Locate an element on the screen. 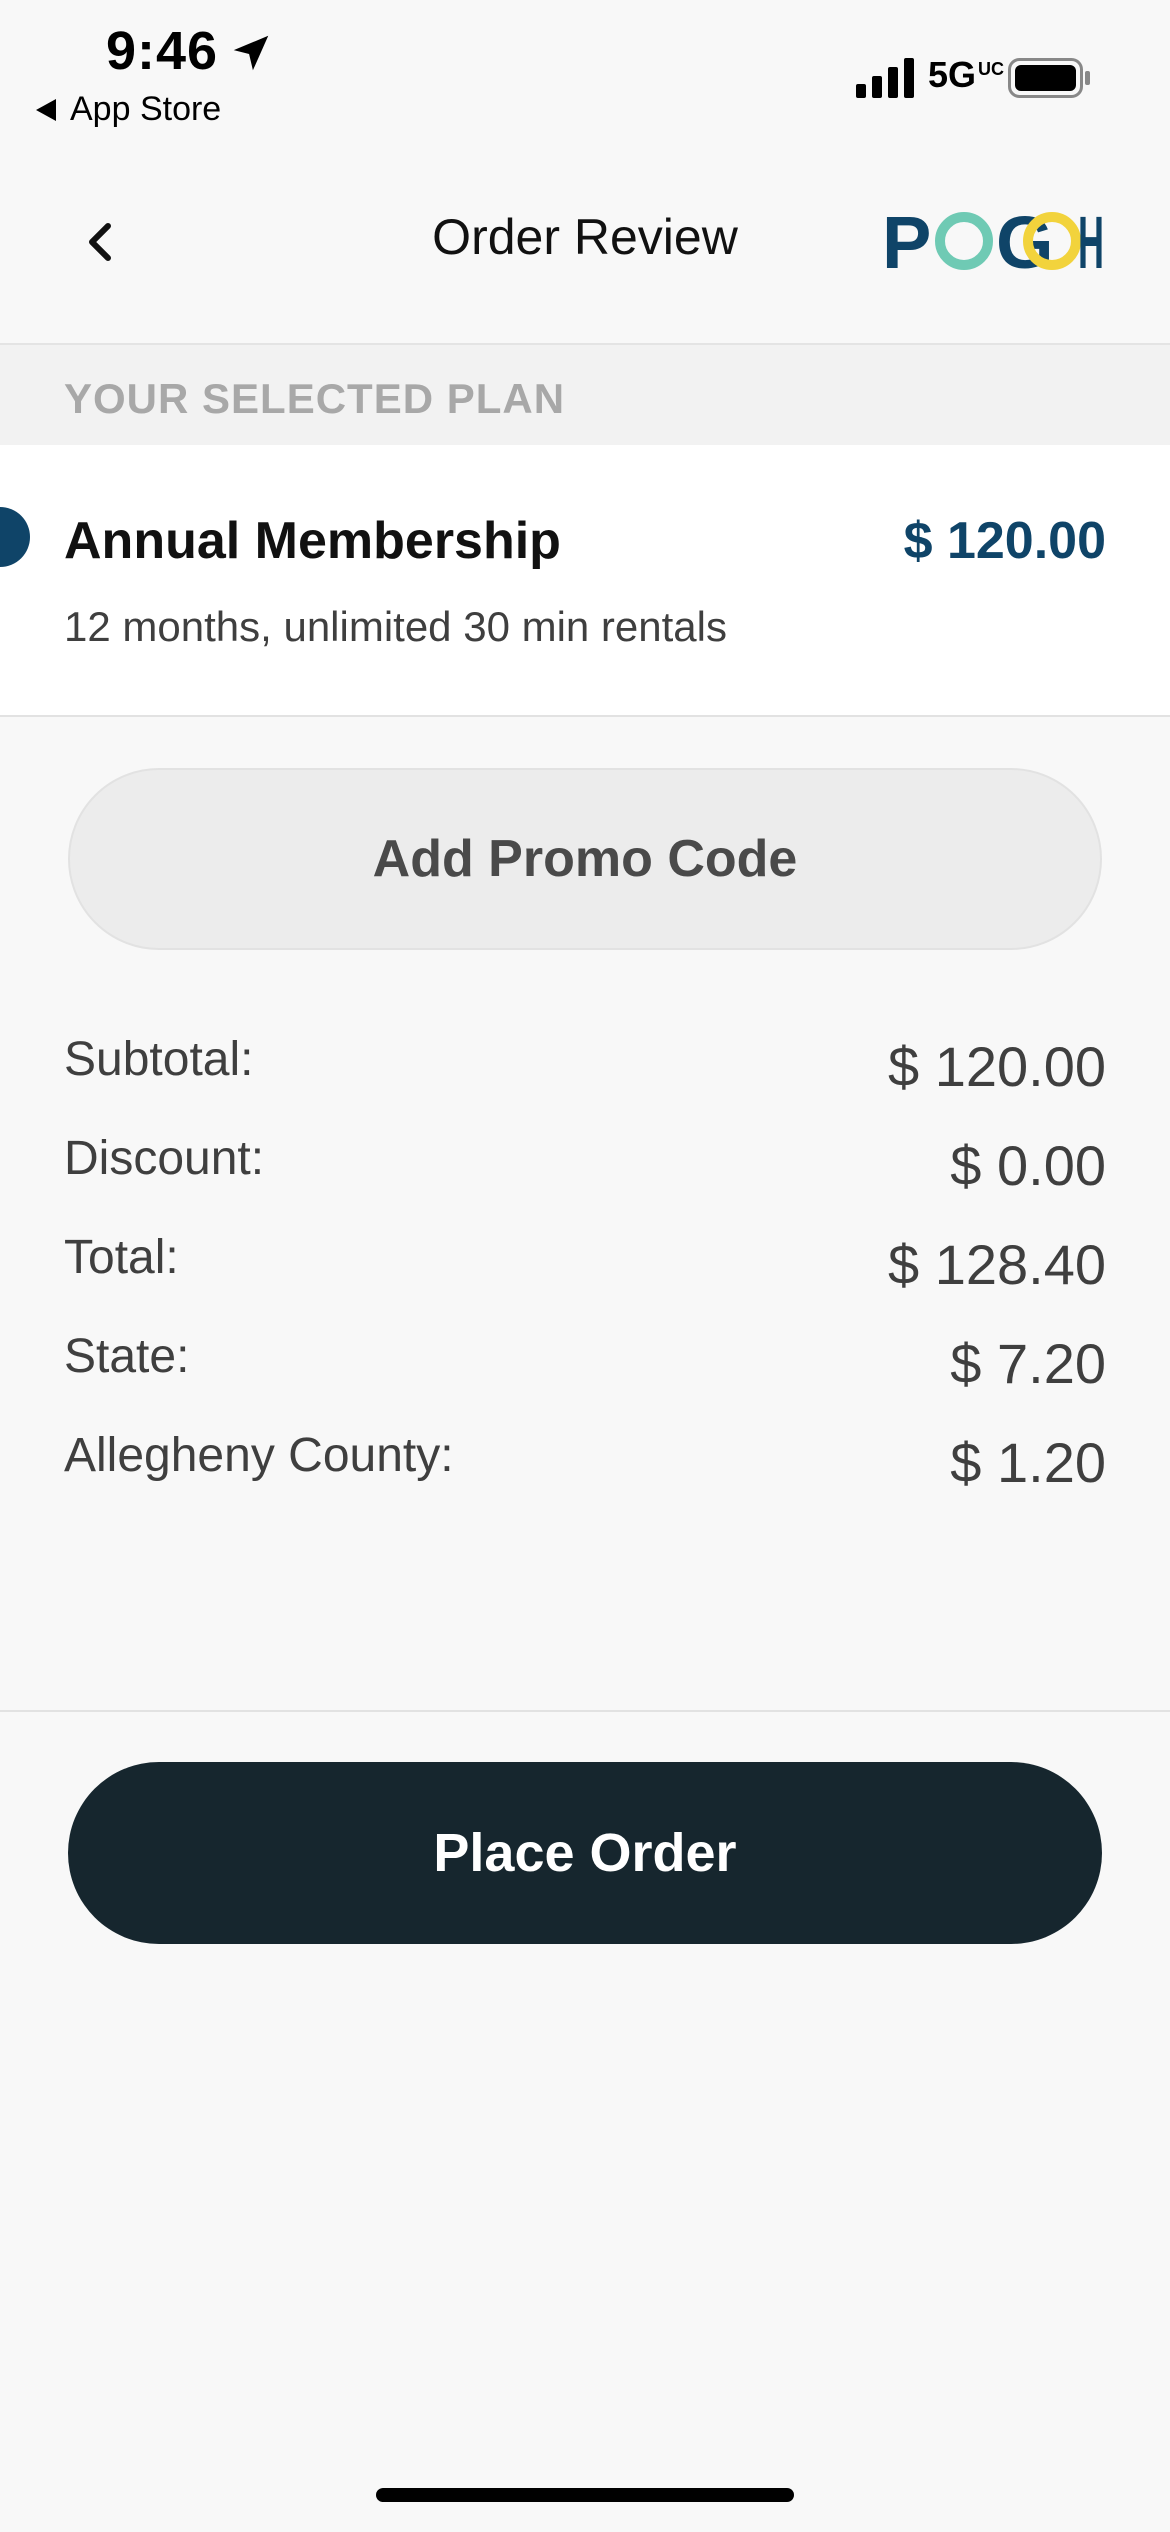  divider is located at coordinates (585, 1711).